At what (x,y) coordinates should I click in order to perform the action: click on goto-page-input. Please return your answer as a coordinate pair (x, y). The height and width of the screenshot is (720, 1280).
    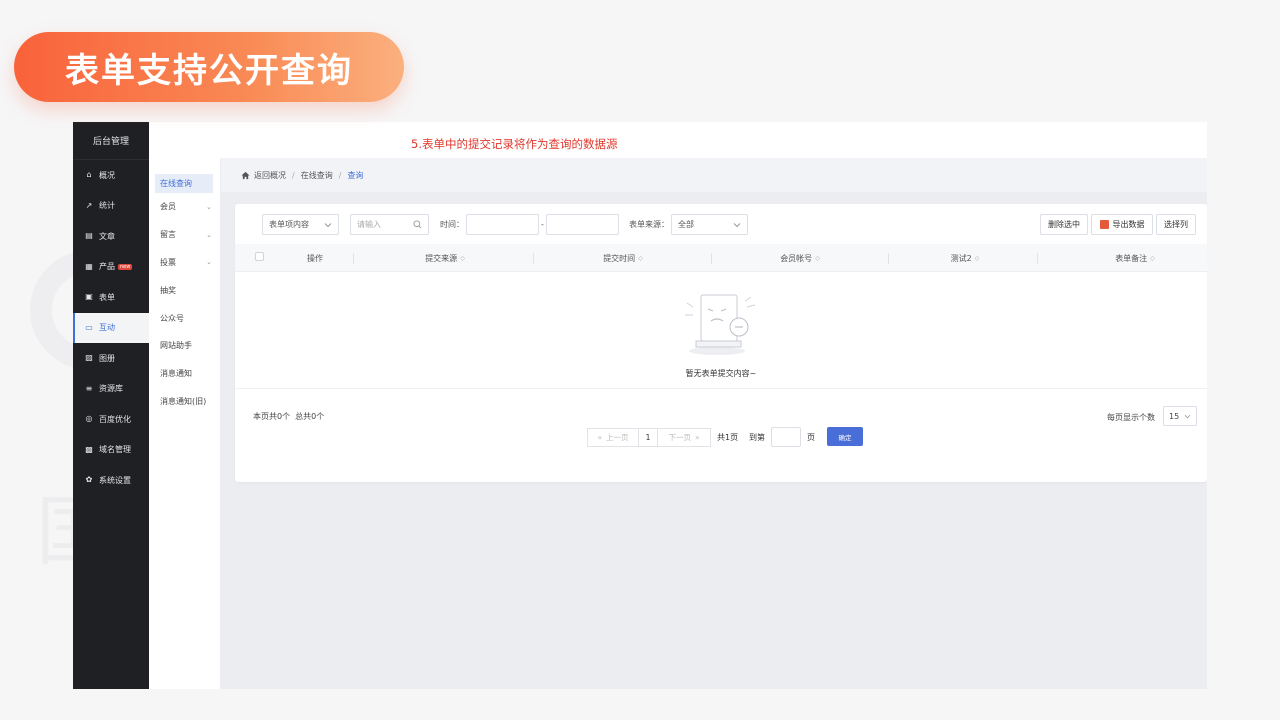
    Looking at the image, I should click on (786, 437).